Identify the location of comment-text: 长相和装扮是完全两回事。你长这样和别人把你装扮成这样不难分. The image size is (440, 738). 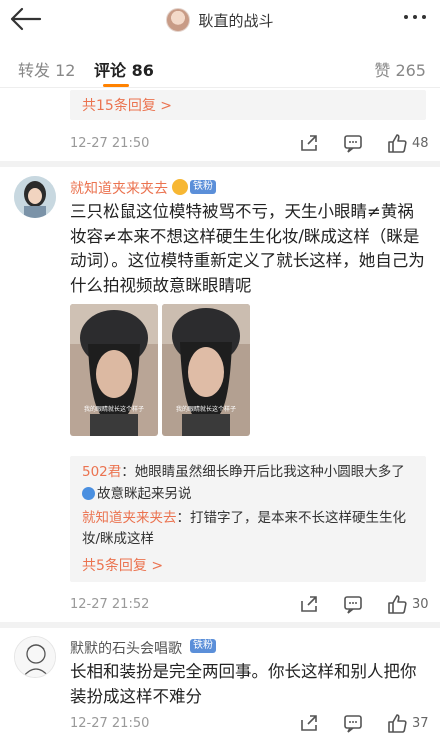
(243, 684).